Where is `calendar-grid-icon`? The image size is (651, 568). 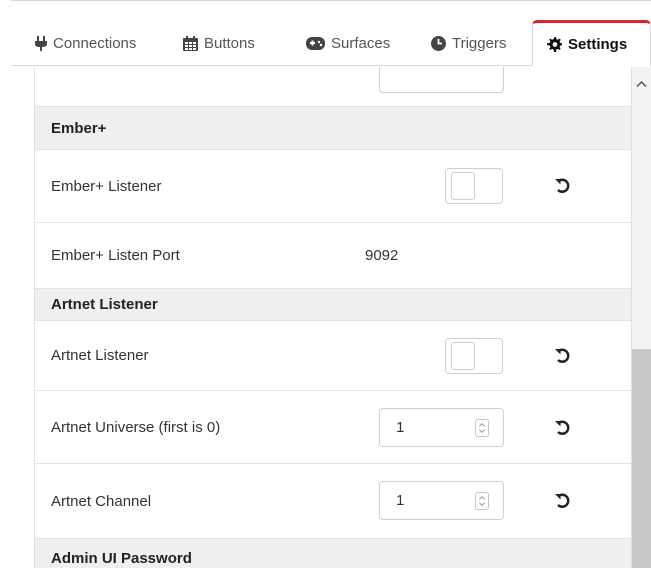
calendar-grid-icon is located at coordinates (190, 43).